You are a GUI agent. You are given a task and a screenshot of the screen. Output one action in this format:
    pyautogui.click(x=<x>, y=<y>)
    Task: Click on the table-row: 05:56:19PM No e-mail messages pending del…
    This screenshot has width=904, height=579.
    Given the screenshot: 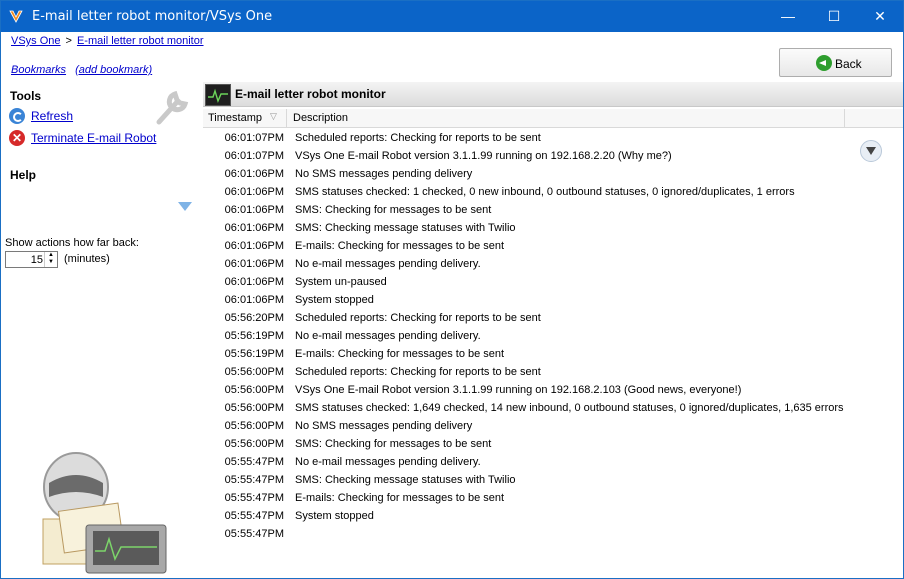 What is the action you would take?
    pyautogui.click(x=523, y=336)
    